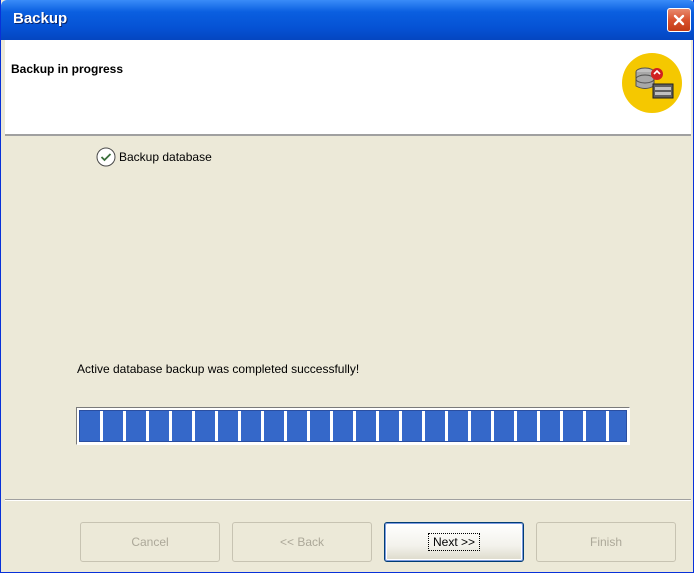 This screenshot has width=694, height=573. I want to click on separator, so click(348, 500).